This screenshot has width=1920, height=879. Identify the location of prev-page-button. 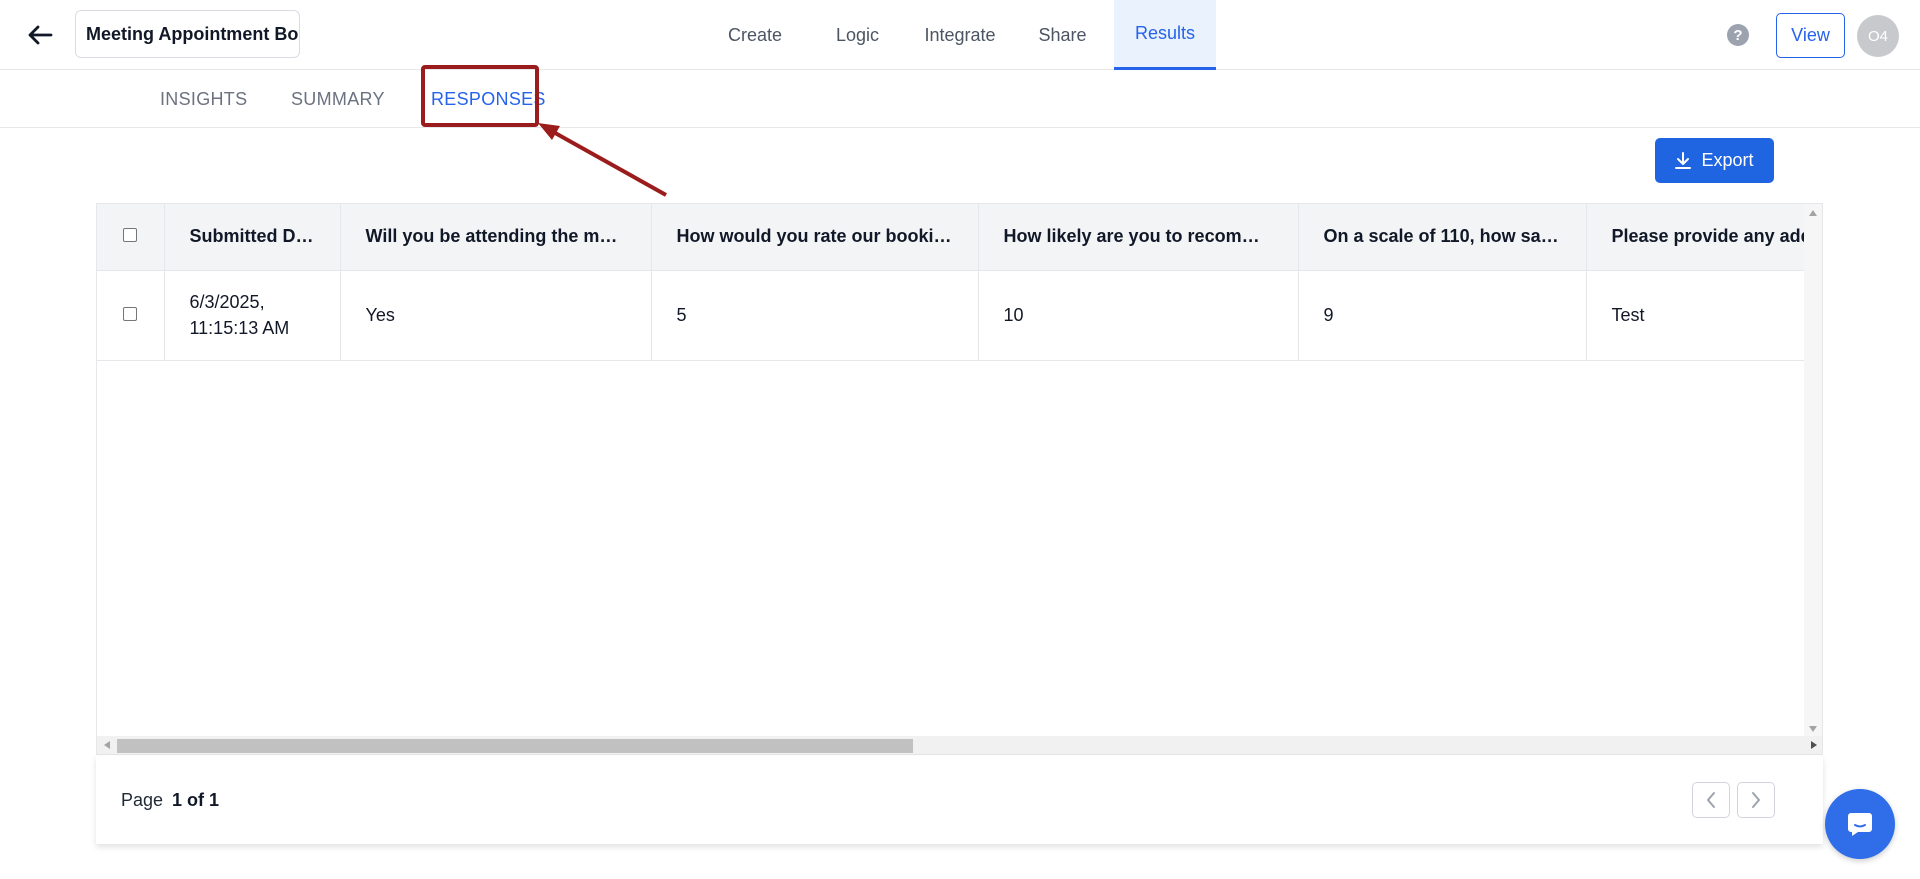
(1711, 800).